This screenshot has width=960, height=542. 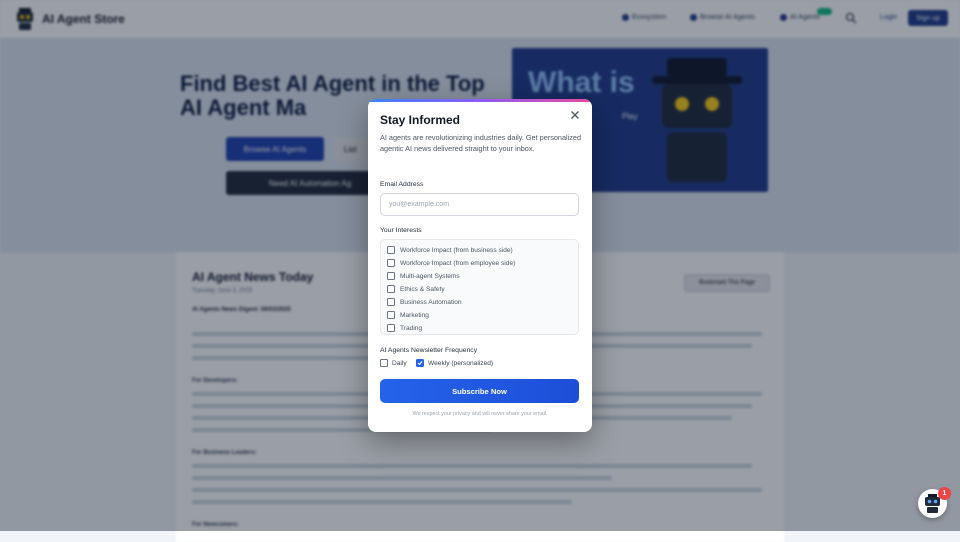 I want to click on interest-item: Multi-agent Systems, so click(x=423, y=276).